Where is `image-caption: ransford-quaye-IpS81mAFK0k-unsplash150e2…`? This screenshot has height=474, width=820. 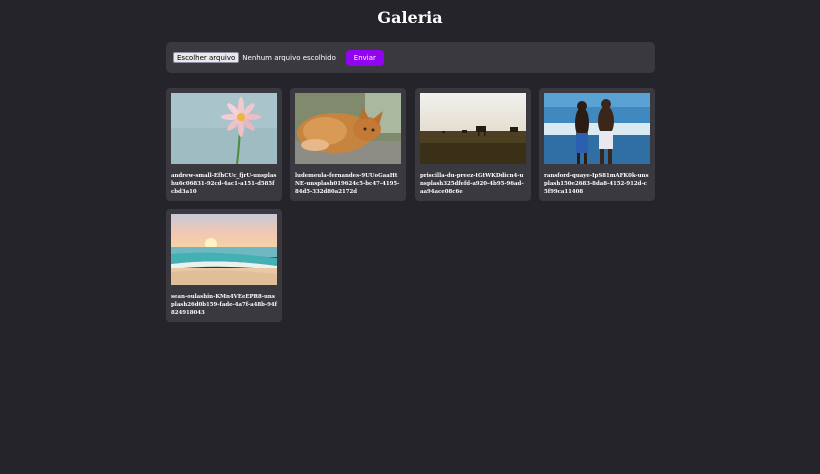 image-caption: ransford-quaye-IpS81mAFK0k-unsplash150e2… is located at coordinates (596, 184).